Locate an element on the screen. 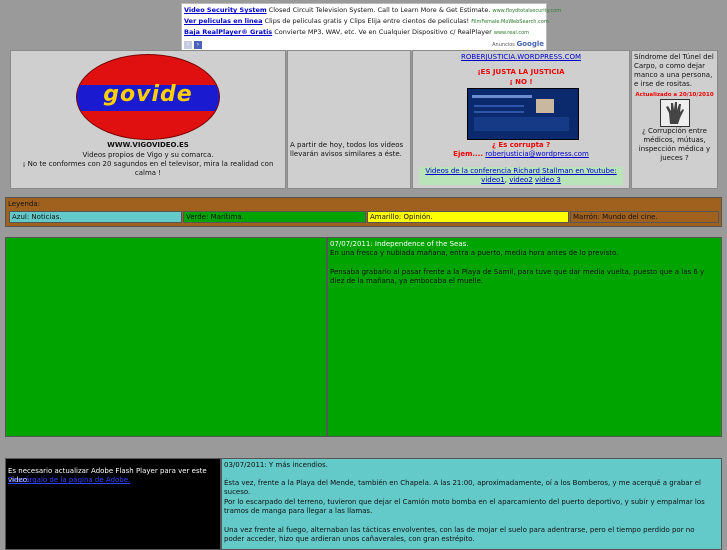  post-title: 07/07/2011: Independence of the Seas. is located at coordinates (399, 244).